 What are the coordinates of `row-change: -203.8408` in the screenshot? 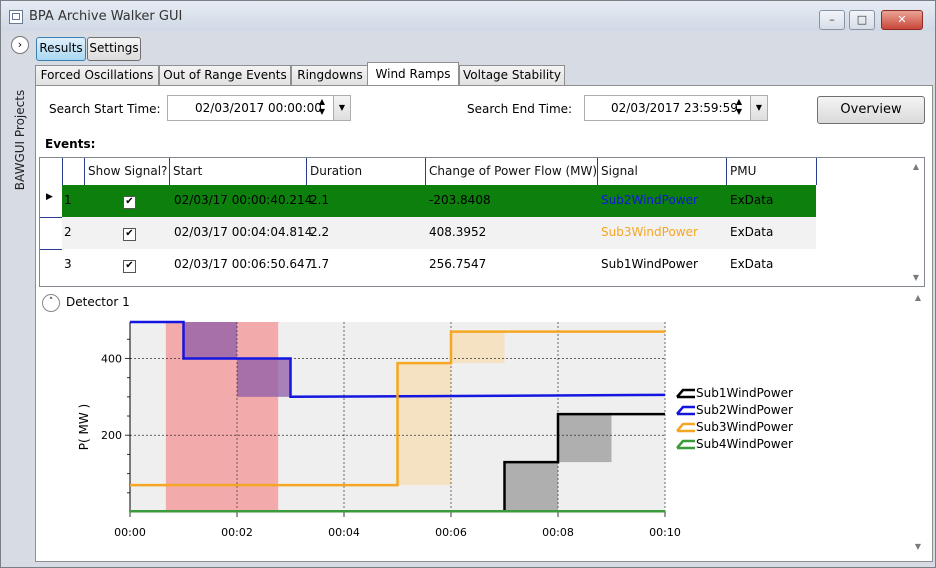 It's located at (460, 200).